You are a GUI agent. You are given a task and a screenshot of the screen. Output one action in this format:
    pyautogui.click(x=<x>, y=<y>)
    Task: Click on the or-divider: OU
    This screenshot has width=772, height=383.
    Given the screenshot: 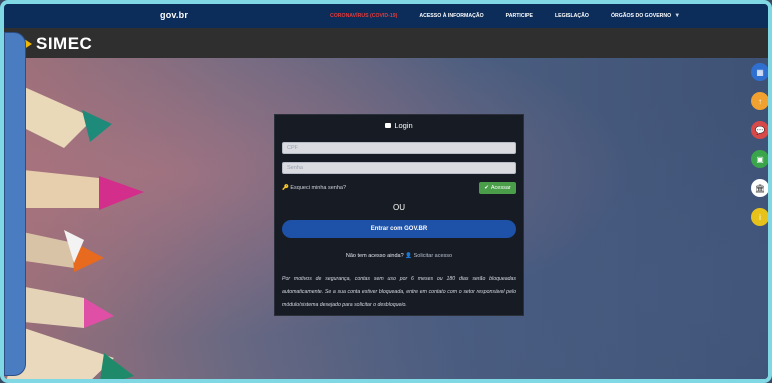 What is the action you would take?
    pyautogui.click(x=399, y=207)
    